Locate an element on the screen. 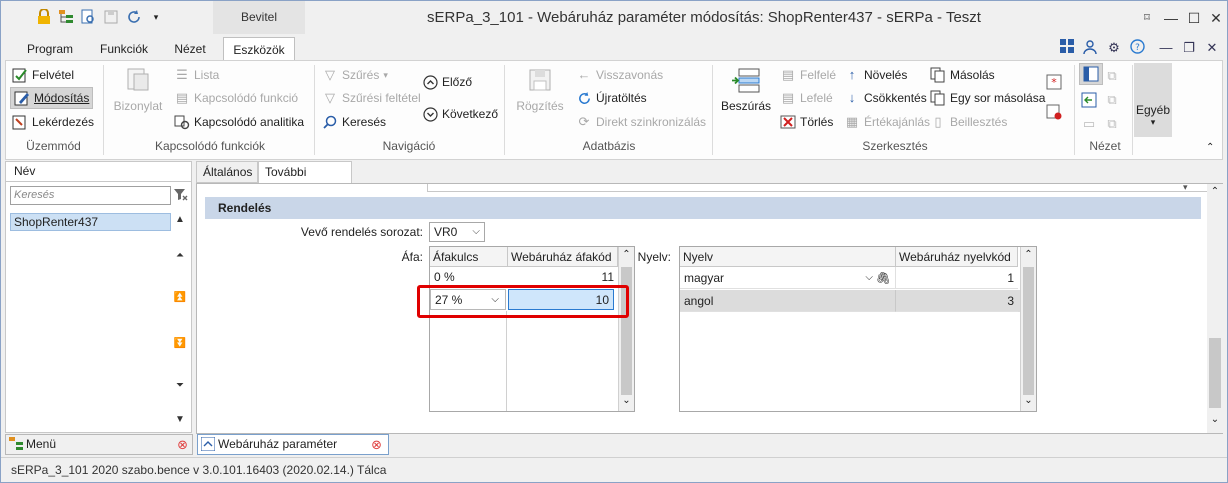  maximize-button: ☐ is located at coordinates (1194, 18).